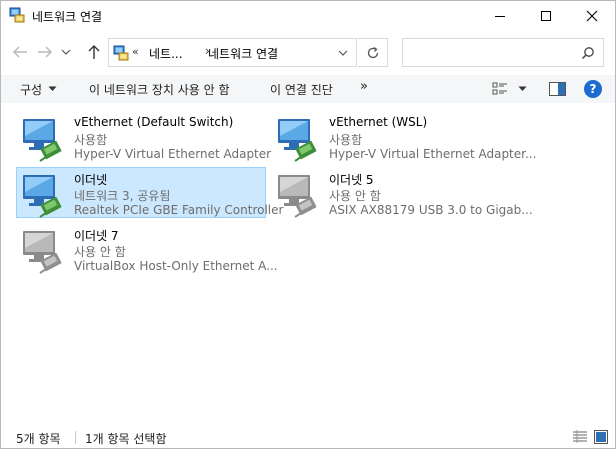  What do you see at coordinates (503, 52) in the screenshot?
I see `search-input` at bounding box center [503, 52].